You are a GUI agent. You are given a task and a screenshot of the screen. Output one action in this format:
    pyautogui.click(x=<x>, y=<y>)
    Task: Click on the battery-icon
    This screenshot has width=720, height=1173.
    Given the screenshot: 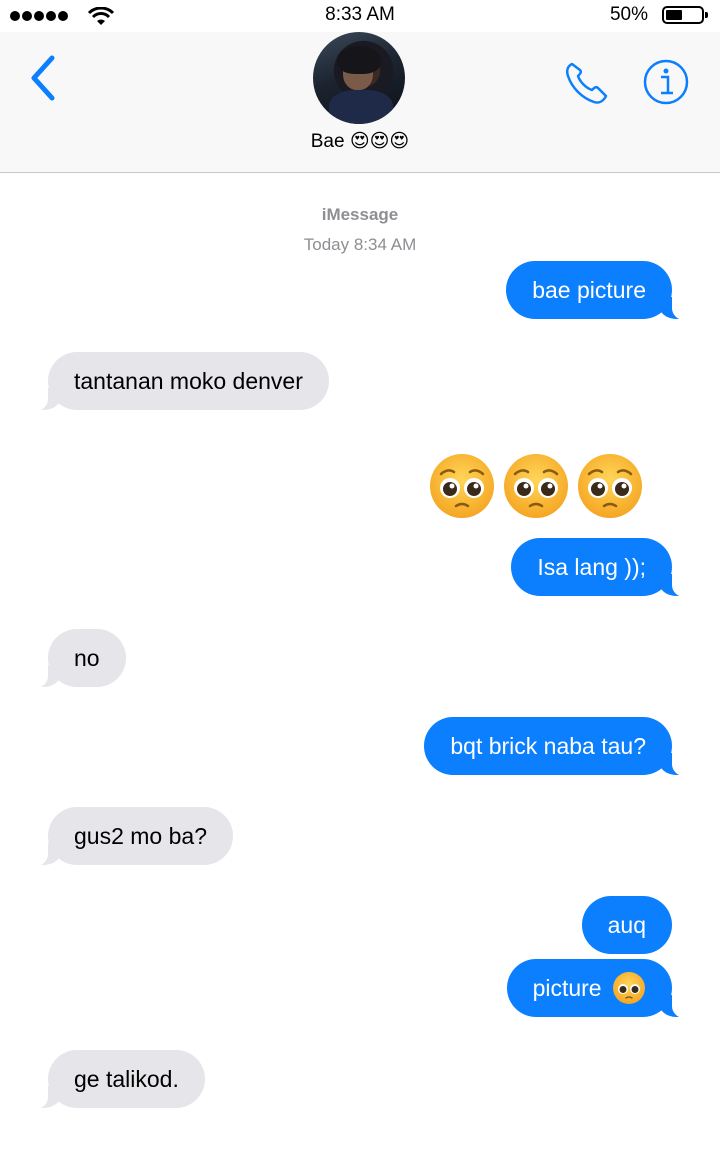 What is the action you would take?
    pyautogui.click(x=685, y=15)
    